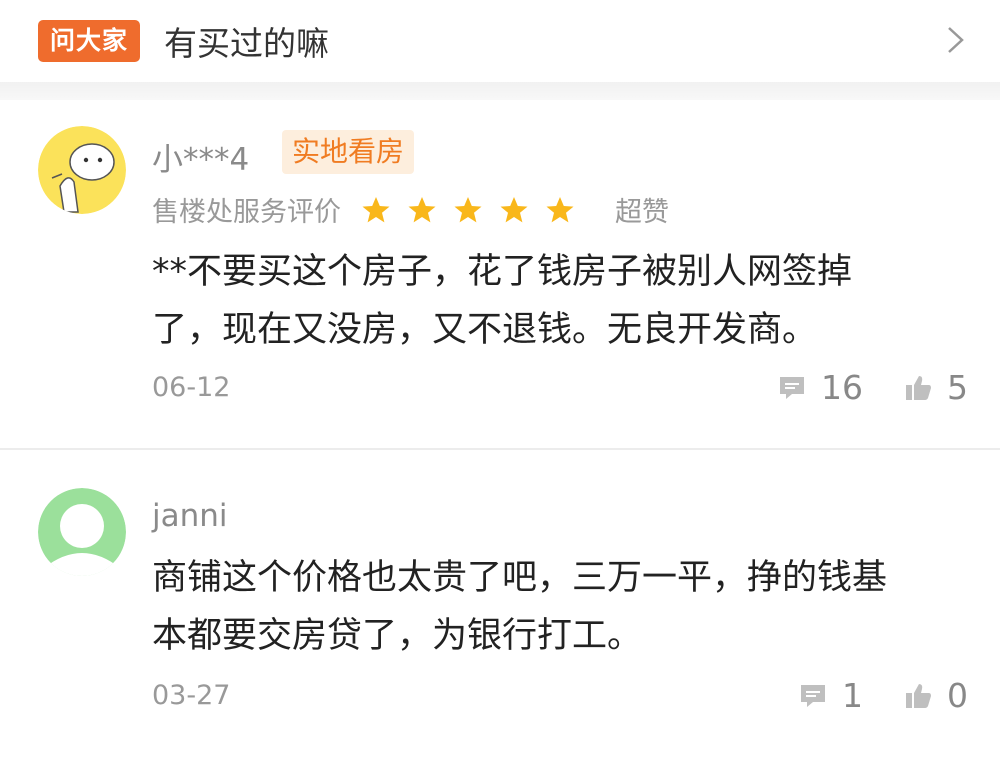 The height and width of the screenshot is (777, 1000). What do you see at coordinates (89, 41) in the screenshot?
I see `ask-badge: 问大家` at bounding box center [89, 41].